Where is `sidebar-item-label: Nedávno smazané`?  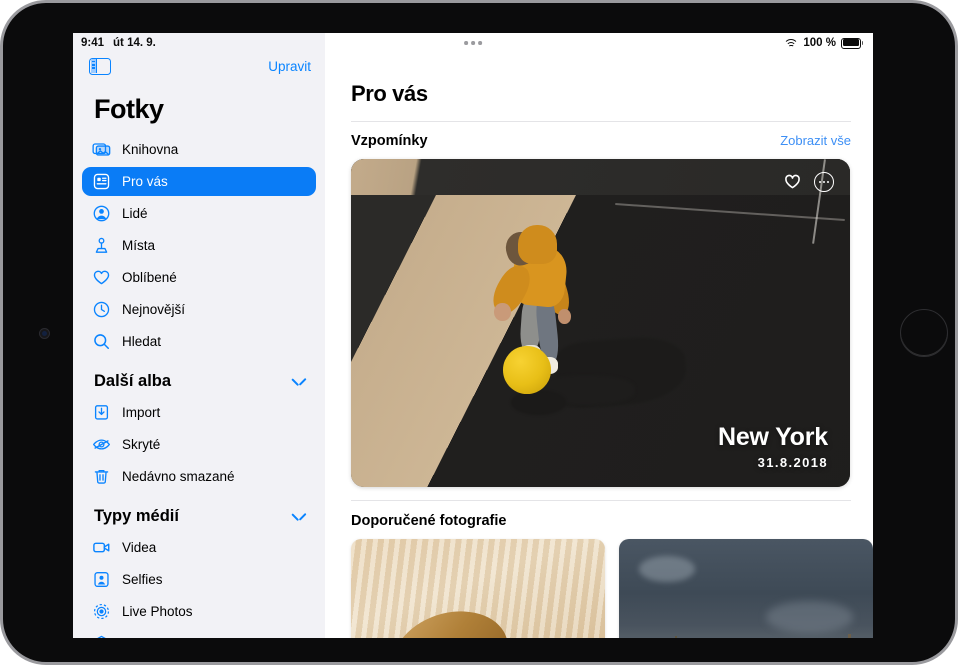
sidebar-item-label: Nedávno smazané is located at coordinates (178, 476).